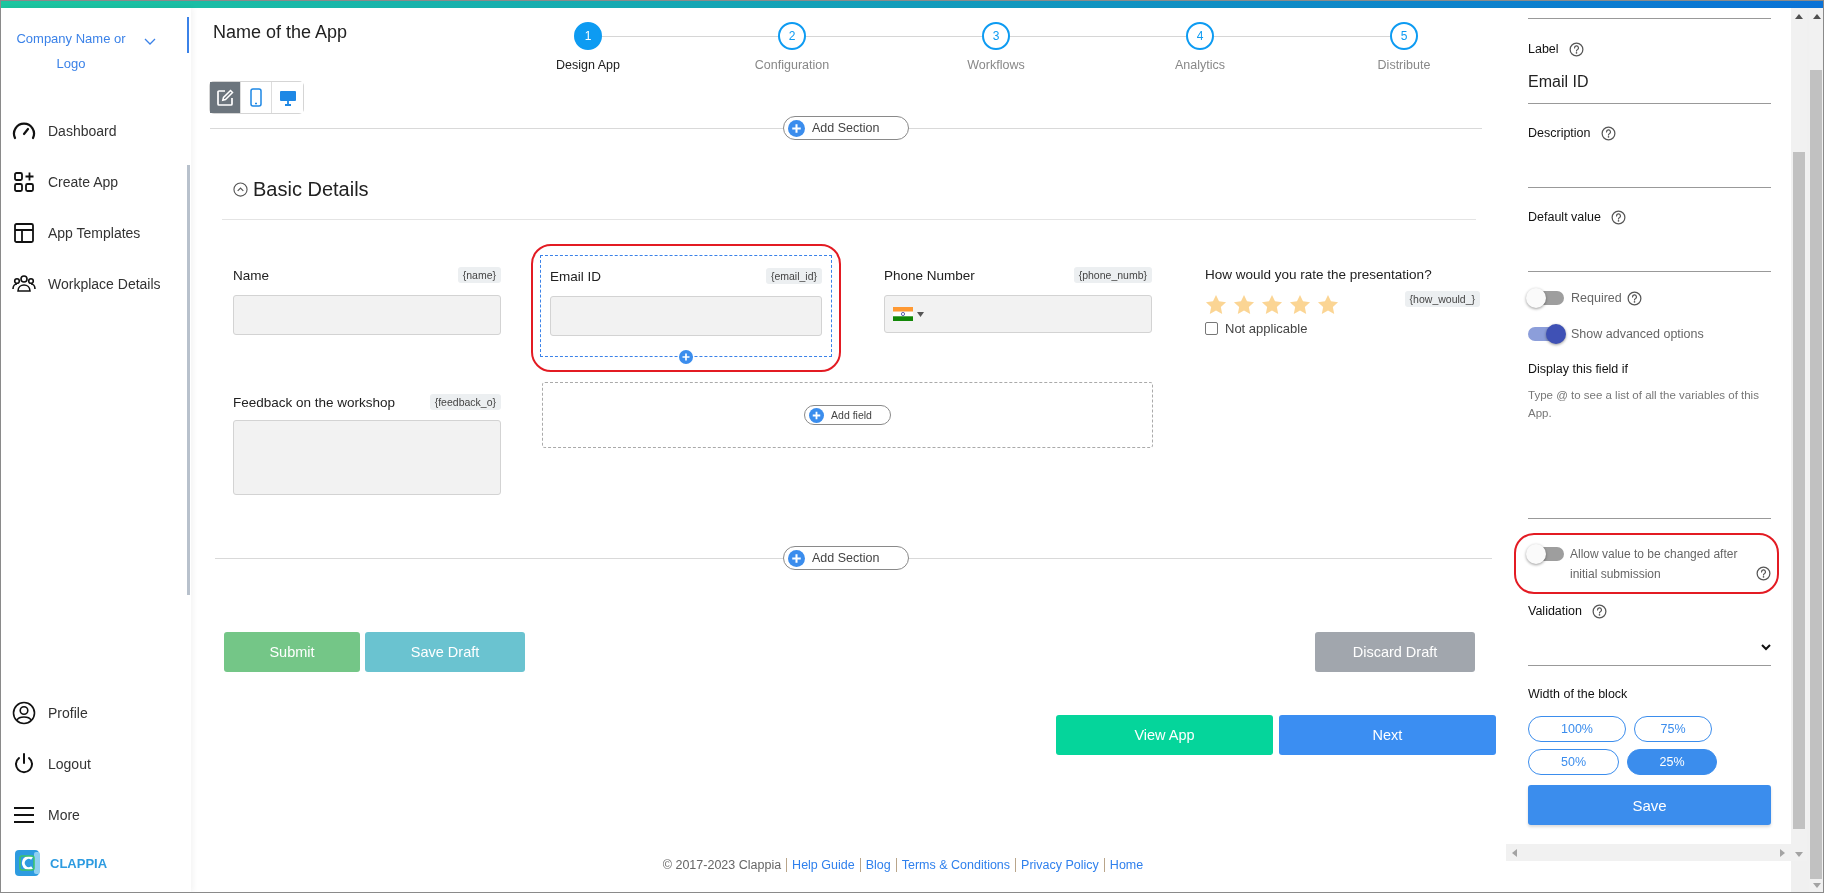 Image resolution: width=1824 pixels, height=893 pixels. I want to click on add-icon, so click(686, 357).